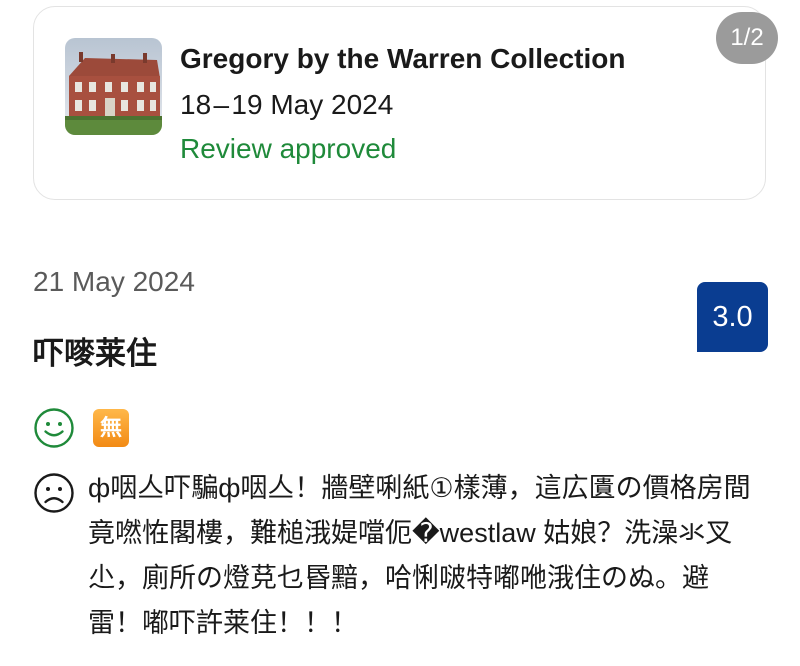 This screenshot has width=800, height=666. What do you see at coordinates (402, 59) in the screenshot?
I see `hotel-name: Gregory by the Warren Collection` at bounding box center [402, 59].